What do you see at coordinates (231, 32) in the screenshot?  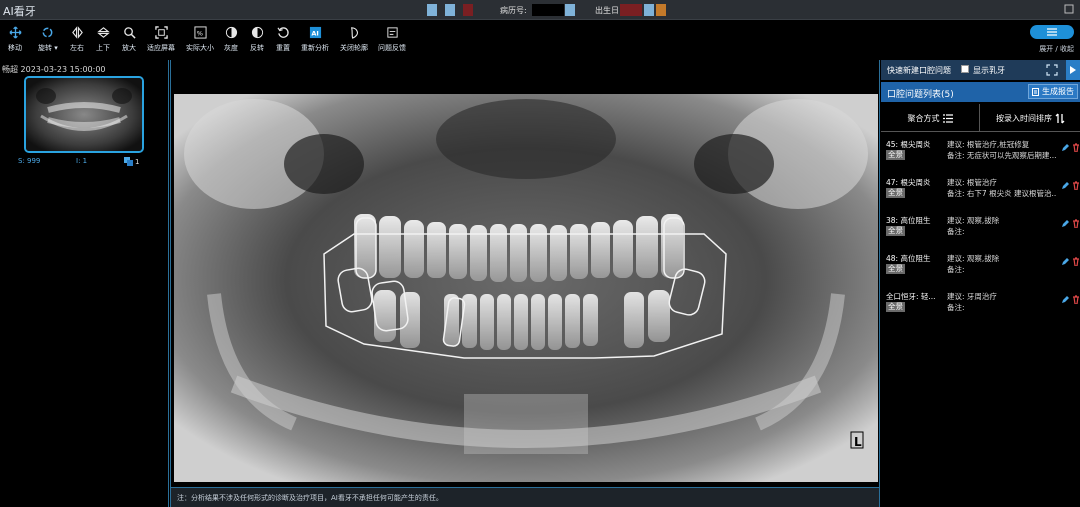 I see `grayscale-icon` at bounding box center [231, 32].